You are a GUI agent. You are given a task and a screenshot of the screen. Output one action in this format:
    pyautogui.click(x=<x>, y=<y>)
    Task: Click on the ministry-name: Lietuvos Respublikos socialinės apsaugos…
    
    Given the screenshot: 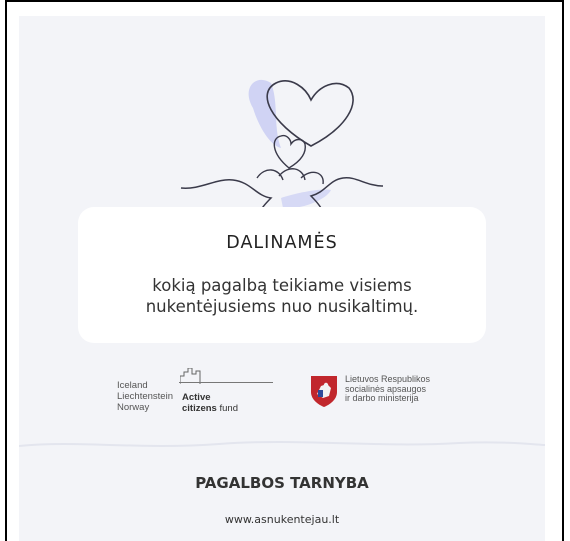 What is the action you would take?
    pyautogui.click(x=387, y=389)
    